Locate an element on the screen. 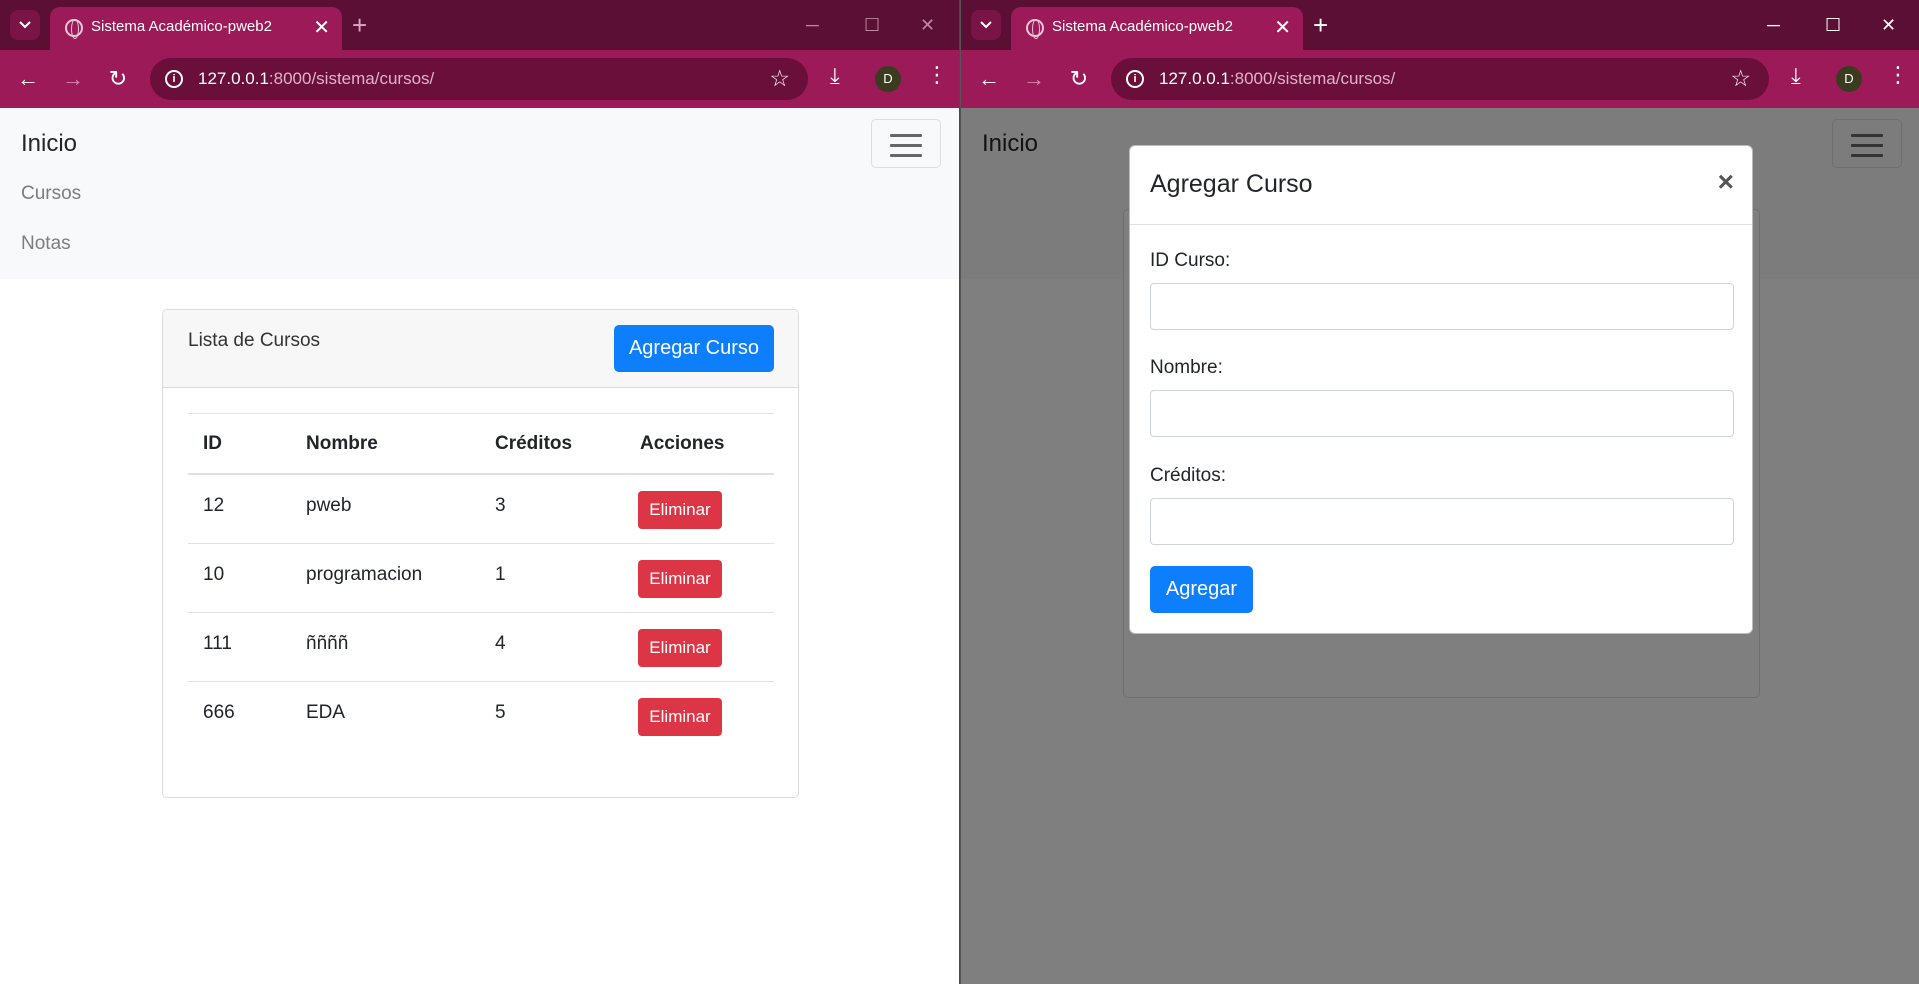 The height and width of the screenshot is (984, 1919). table-row: 12 pweb 3 Eliminar is located at coordinates (481, 509).